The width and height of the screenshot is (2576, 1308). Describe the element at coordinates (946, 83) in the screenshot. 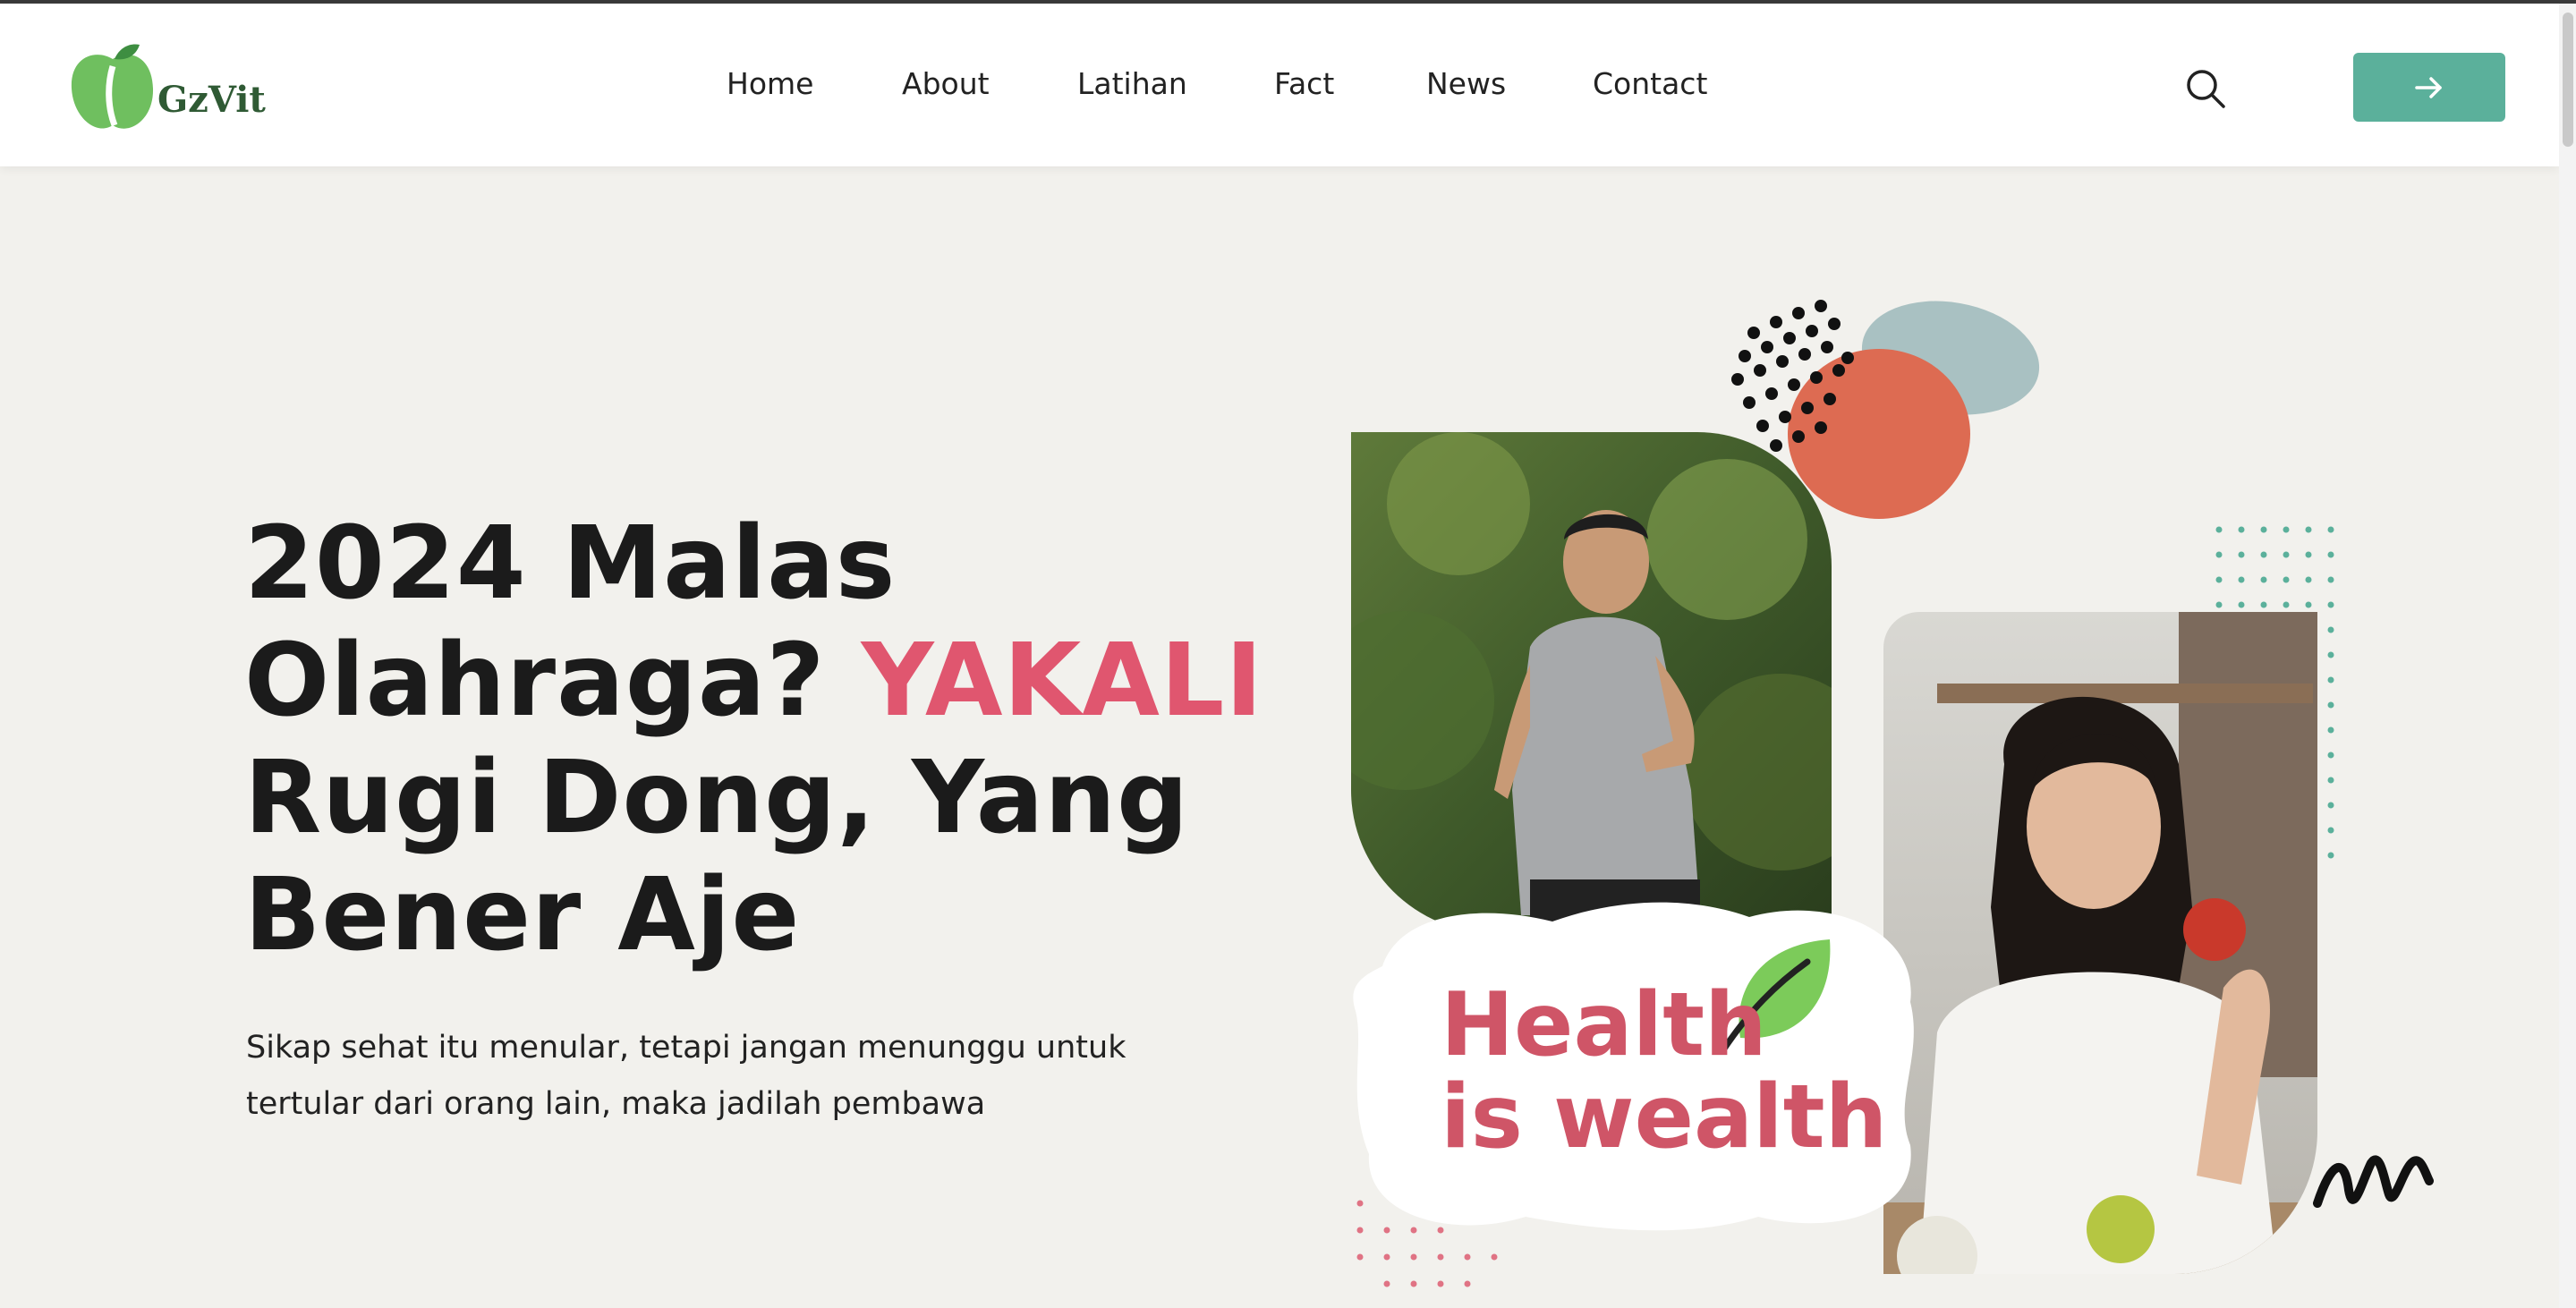

I see `nav-about: About` at that location.